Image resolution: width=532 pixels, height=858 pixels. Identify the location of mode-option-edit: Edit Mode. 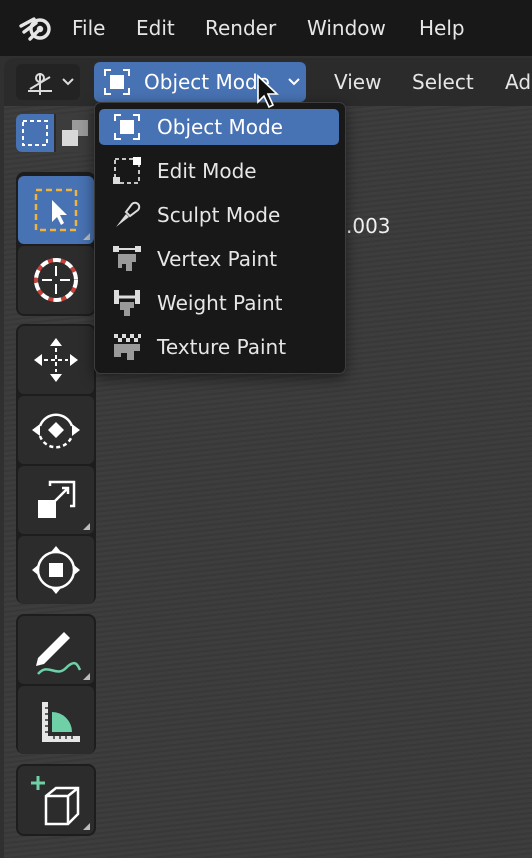
(219, 171).